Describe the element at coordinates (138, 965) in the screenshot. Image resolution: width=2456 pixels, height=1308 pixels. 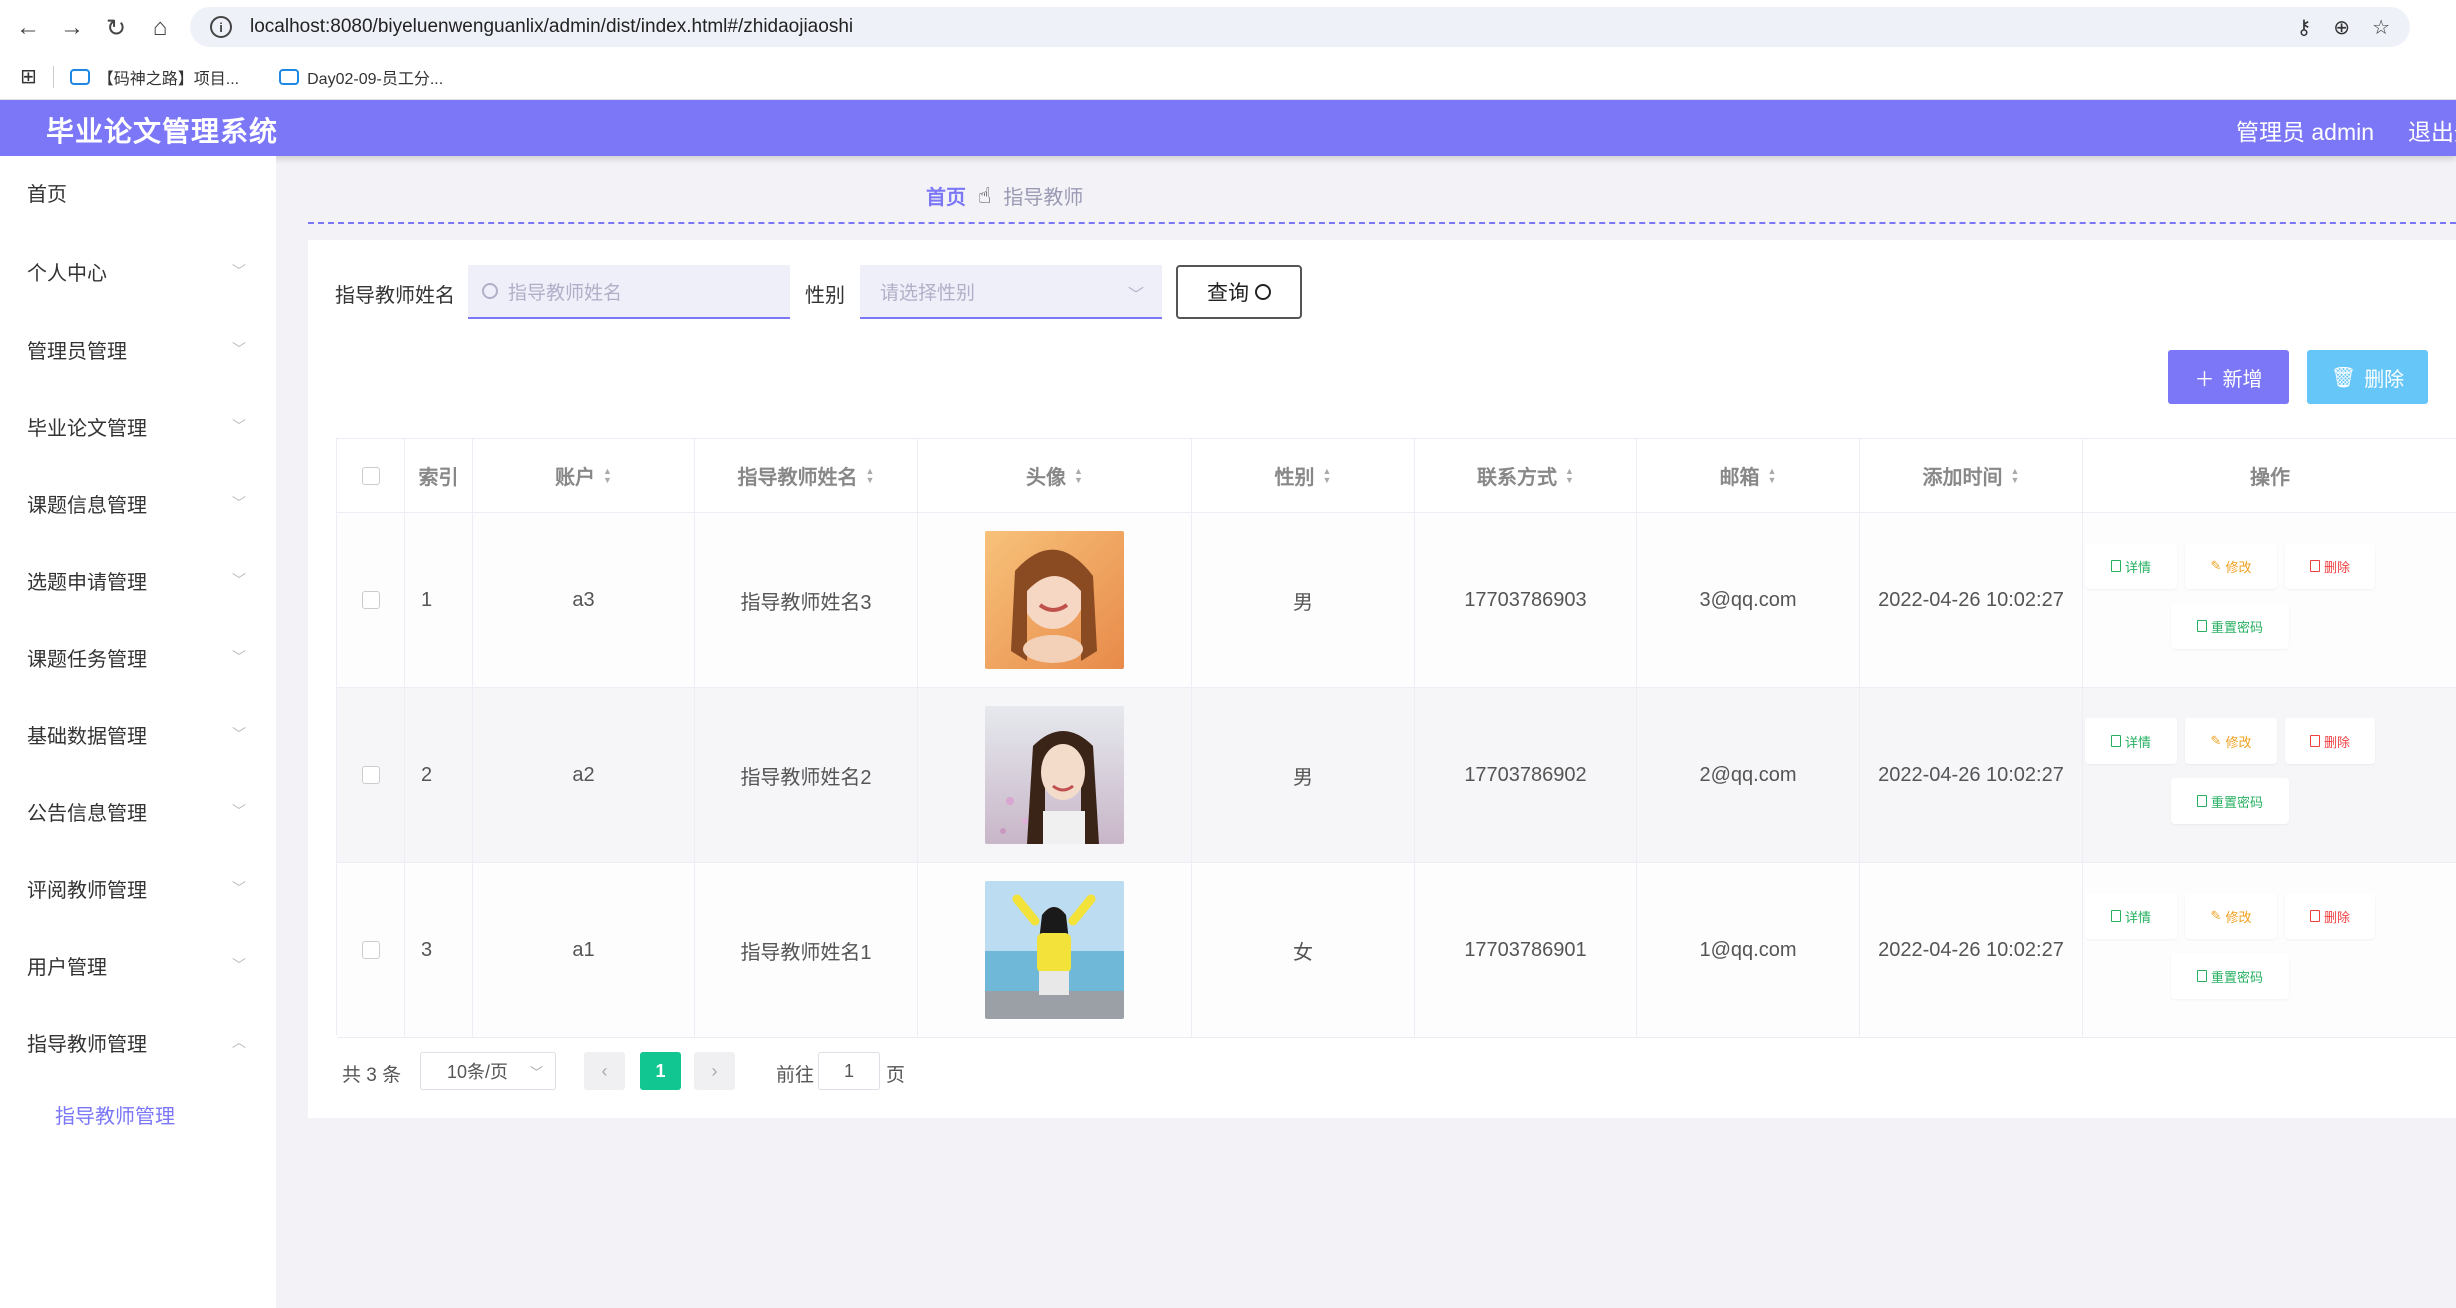
I see `sidebar-item-users: 用户管理 ﹀` at that location.